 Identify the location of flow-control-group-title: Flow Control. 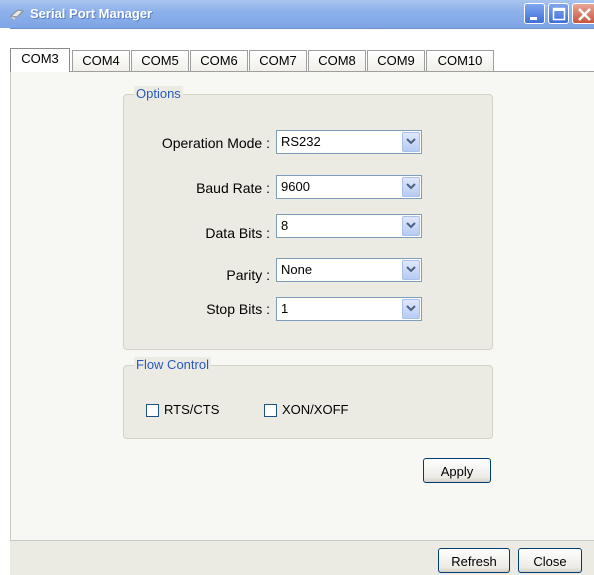
(172, 364).